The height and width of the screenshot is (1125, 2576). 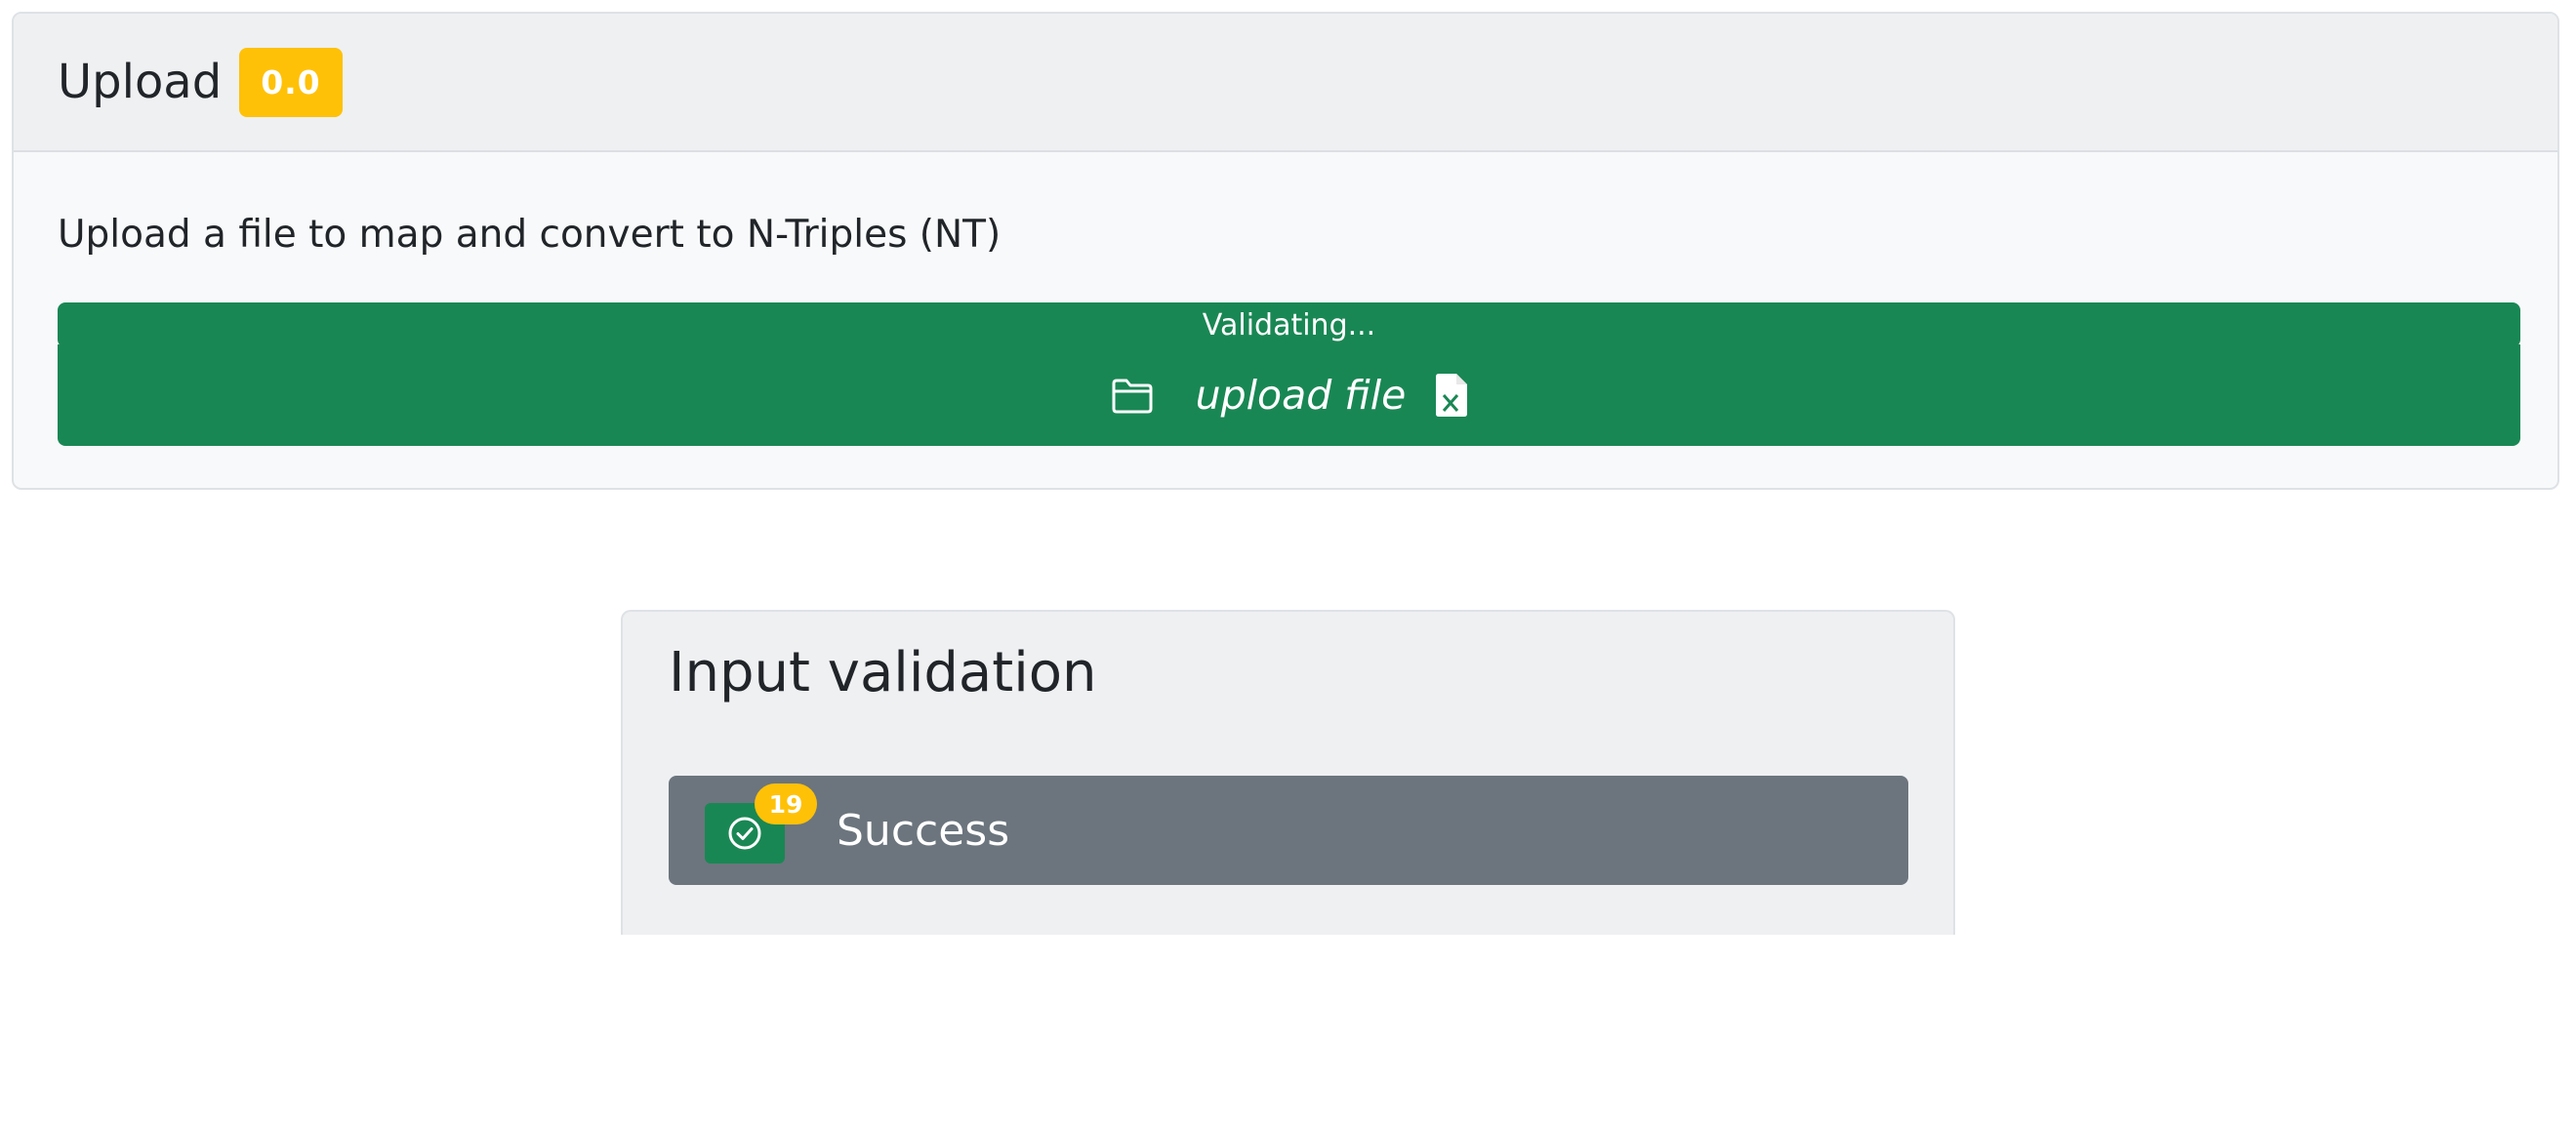 I want to click on input-validation-card: Input validation 19 Success, so click(x=1288, y=772).